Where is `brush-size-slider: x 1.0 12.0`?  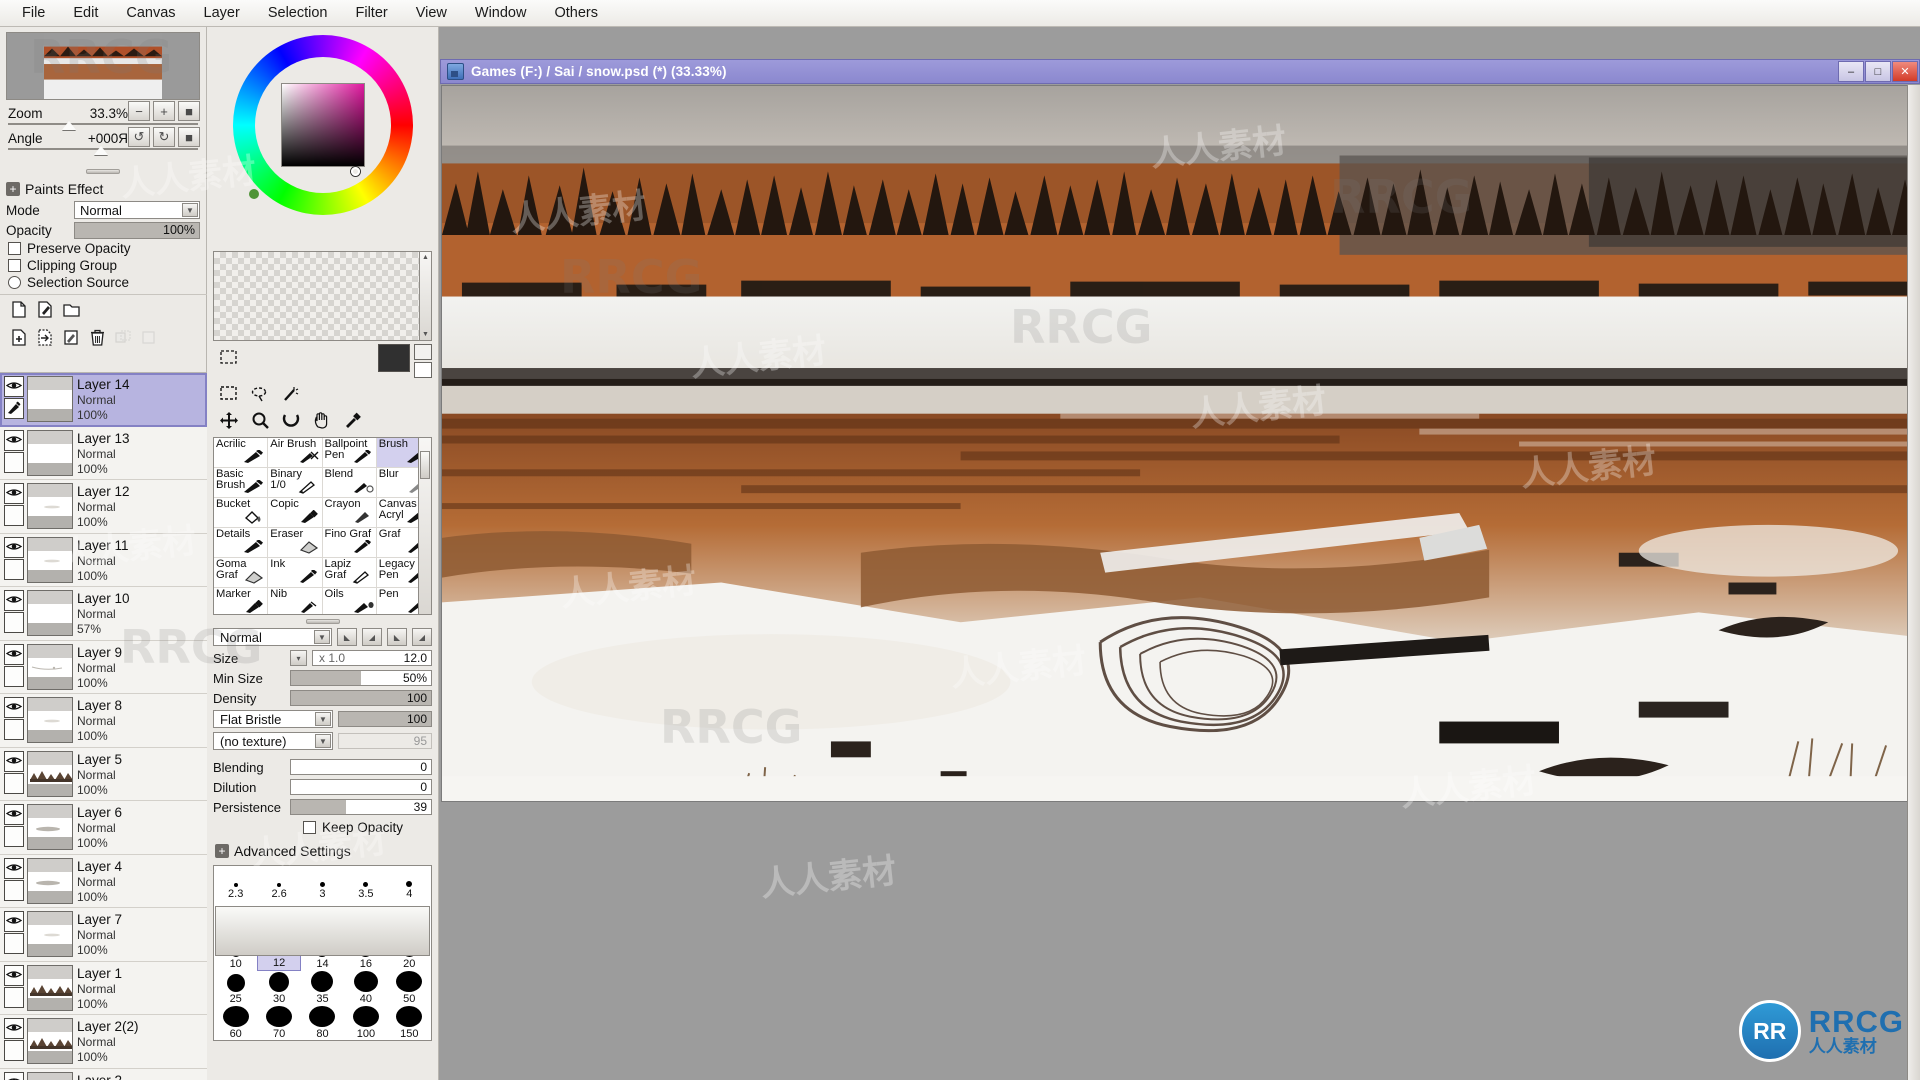 brush-size-slider: x 1.0 12.0 is located at coordinates (372, 658).